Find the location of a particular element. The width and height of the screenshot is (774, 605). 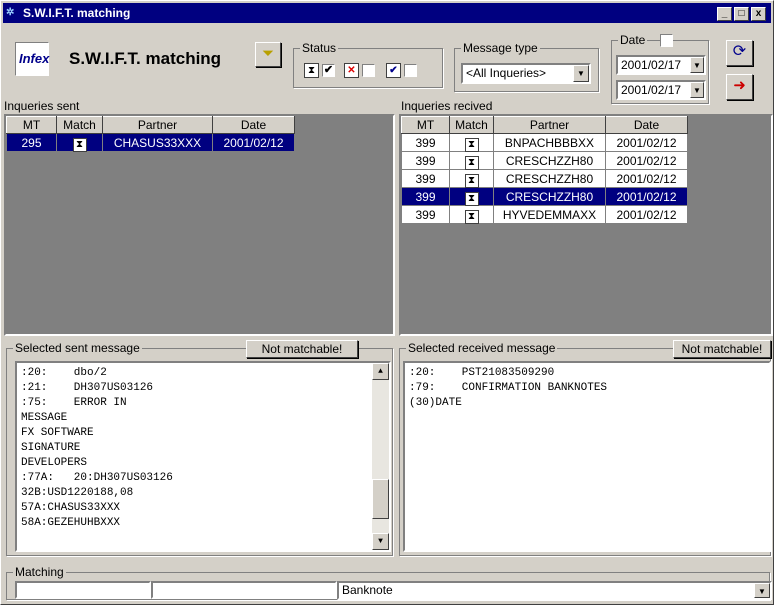

date-filter-checkbox is located at coordinates (666, 40).